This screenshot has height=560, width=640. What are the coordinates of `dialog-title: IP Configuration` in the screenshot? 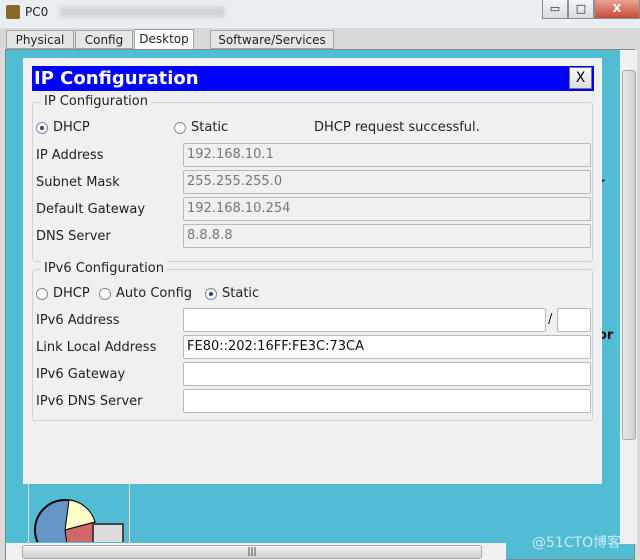 It's located at (116, 78).